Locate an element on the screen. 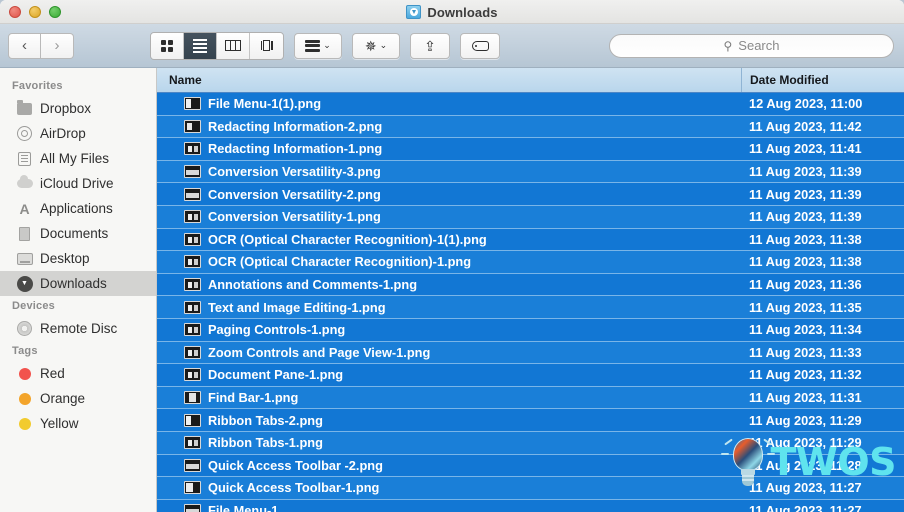  desktop-icon is located at coordinates (24, 258).